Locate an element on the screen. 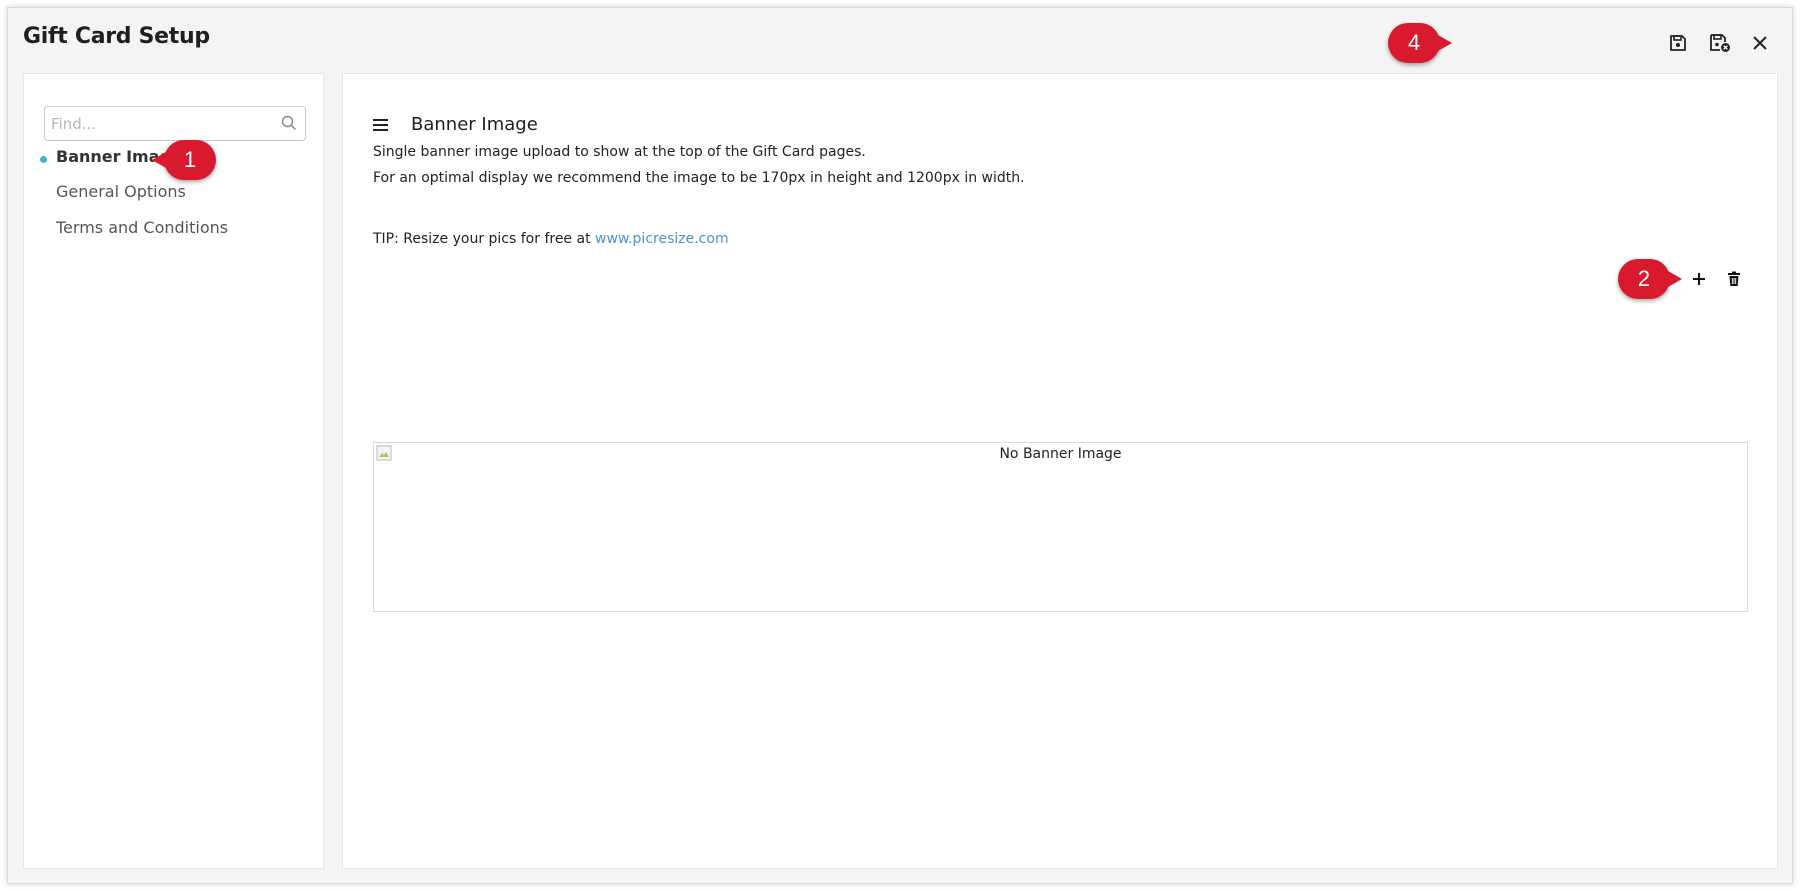 The image size is (1801, 891). menu-button is located at coordinates (381, 126).